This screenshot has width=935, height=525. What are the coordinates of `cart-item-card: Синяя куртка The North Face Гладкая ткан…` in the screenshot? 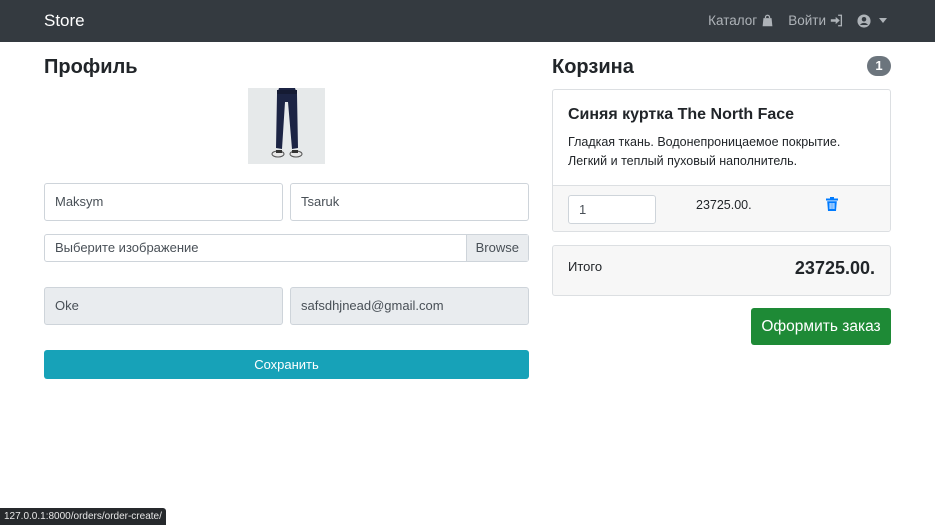 It's located at (721, 160).